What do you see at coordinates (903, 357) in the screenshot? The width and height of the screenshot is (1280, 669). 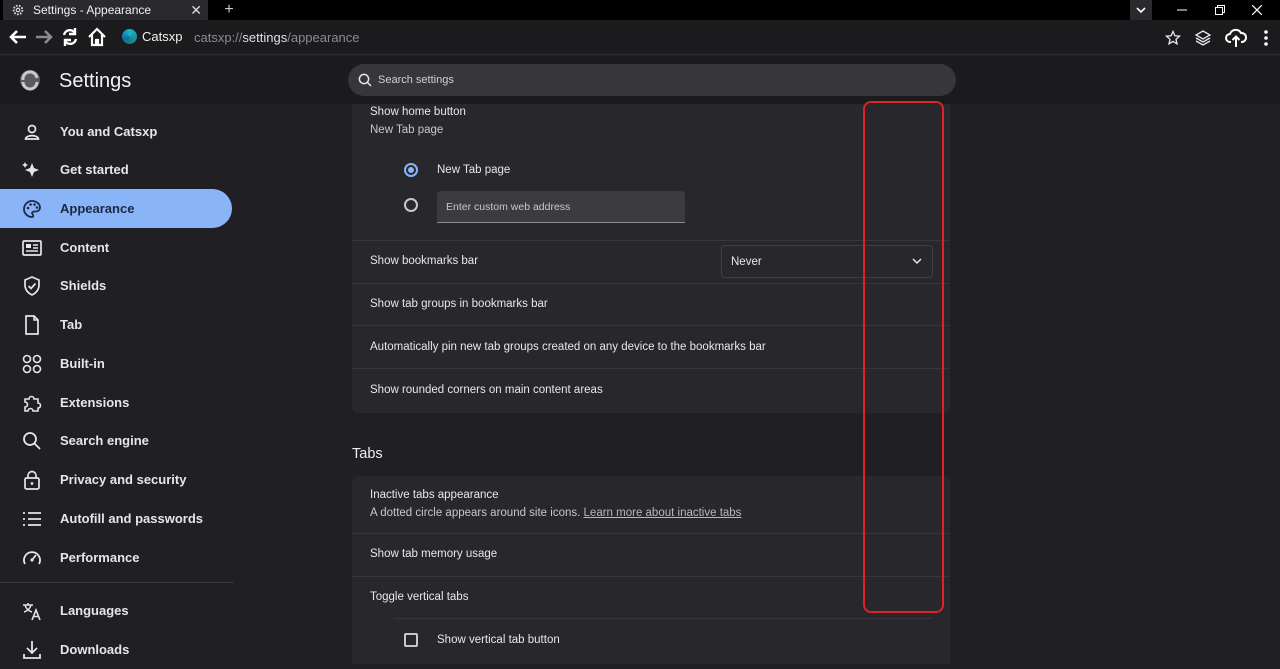 I see `highlight-box` at bounding box center [903, 357].